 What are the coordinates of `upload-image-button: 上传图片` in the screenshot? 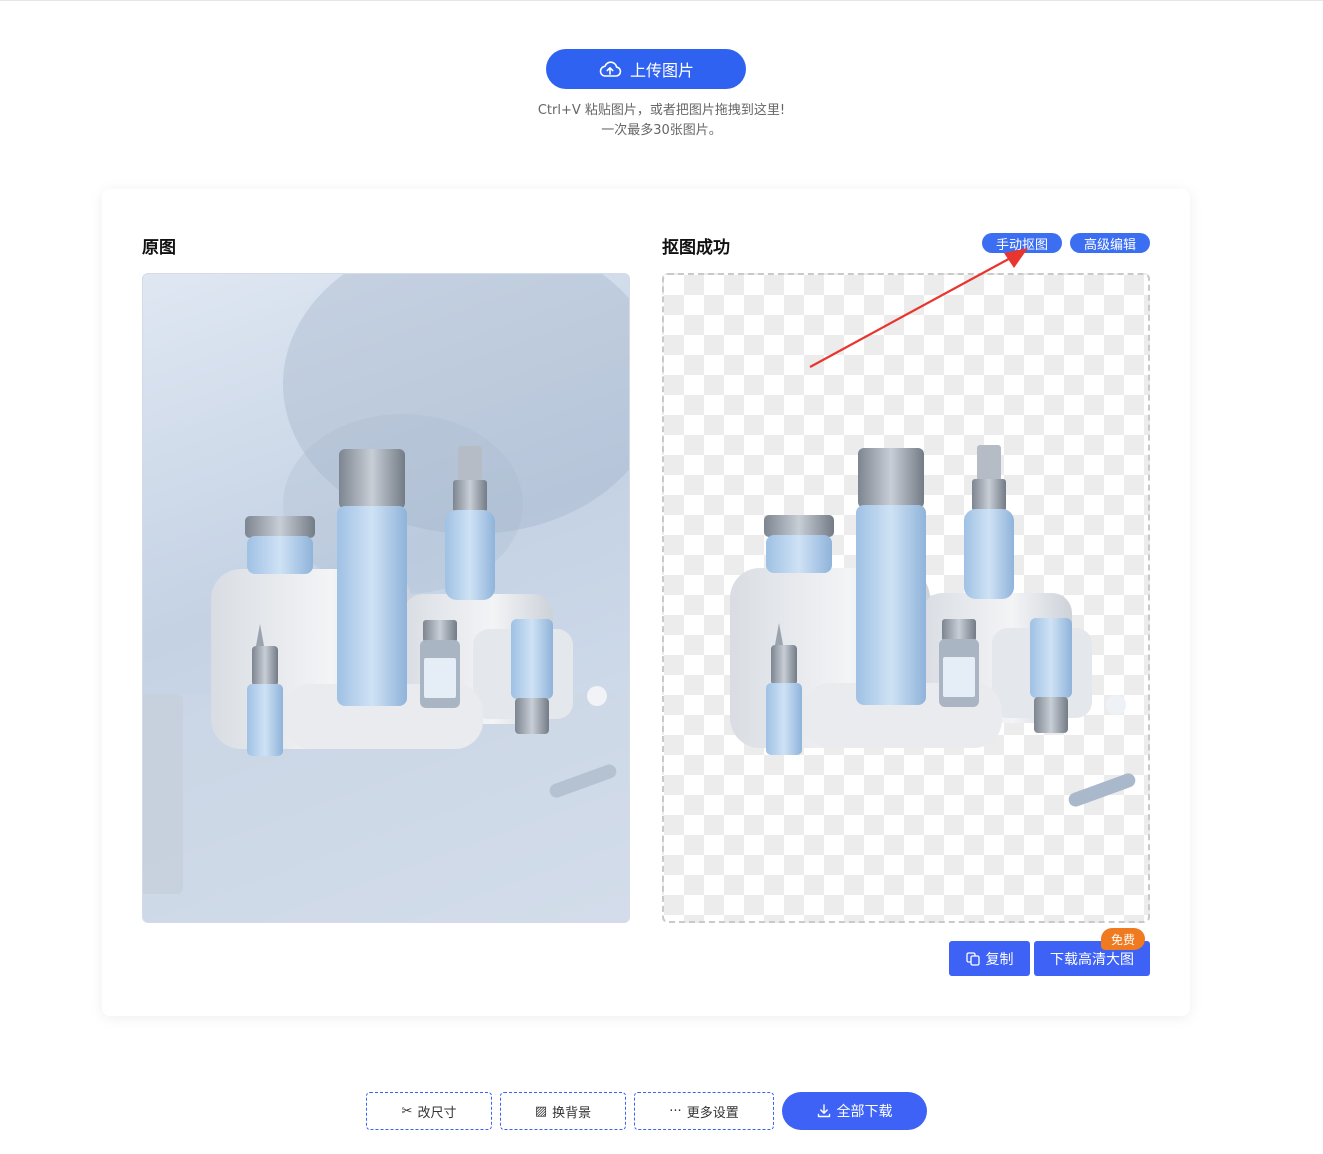 It's located at (646, 69).